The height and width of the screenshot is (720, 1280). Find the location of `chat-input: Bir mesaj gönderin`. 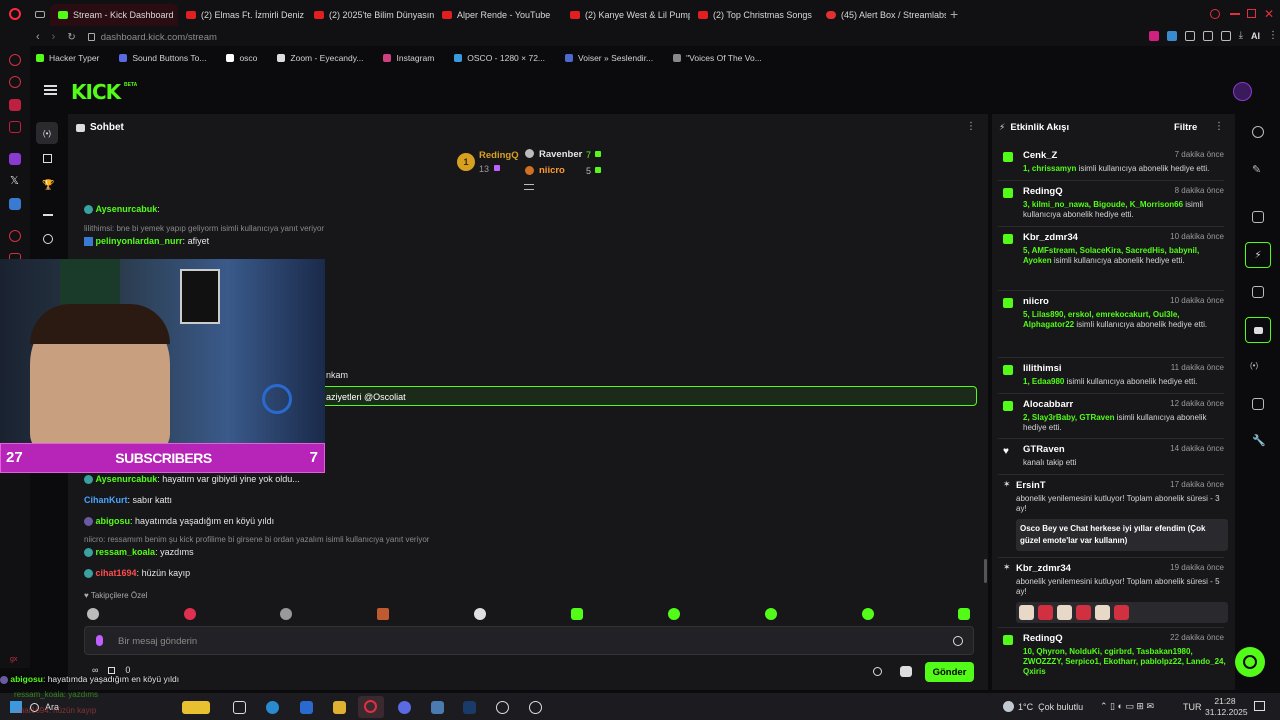

chat-input: Bir mesaj gönderin is located at coordinates (529, 640).